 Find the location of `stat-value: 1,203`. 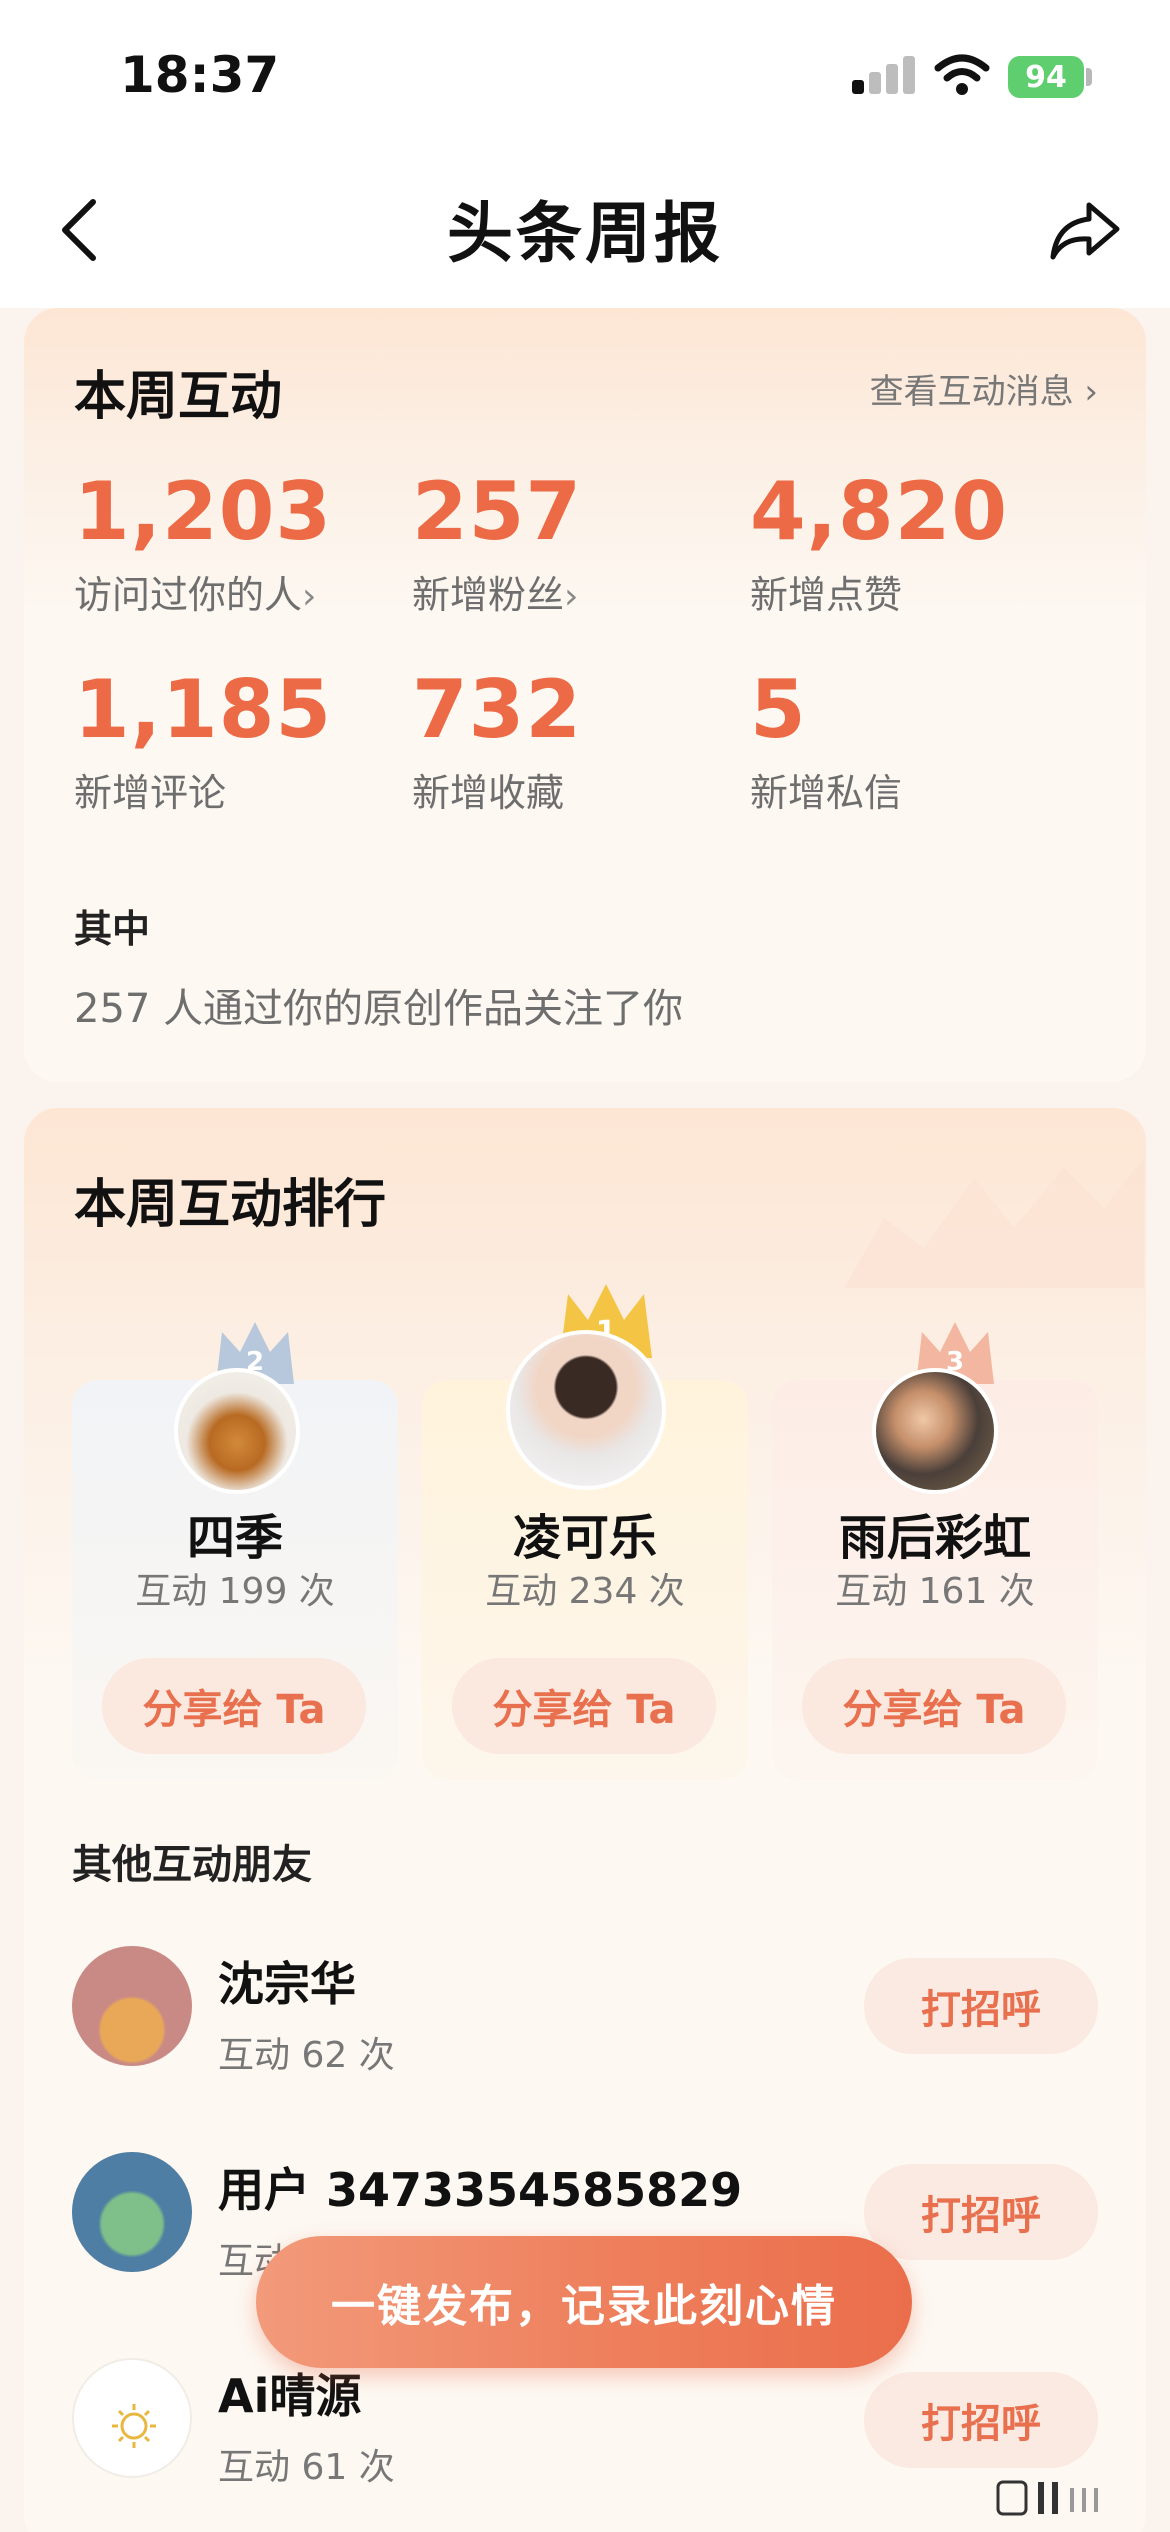

stat-value: 1,203 is located at coordinates (203, 511).